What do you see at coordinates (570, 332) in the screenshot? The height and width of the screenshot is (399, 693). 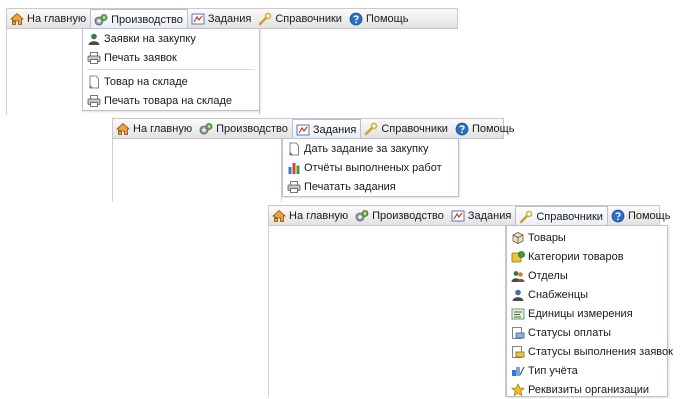 I see `menu-item-label: Статусы оплаты` at bounding box center [570, 332].